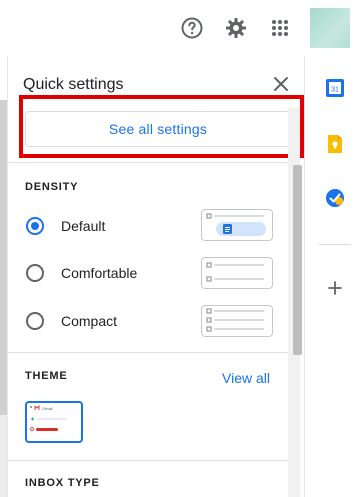 The height and width of the screenshot is (497, 360). I want to click on top-bar, so click(180, 28).